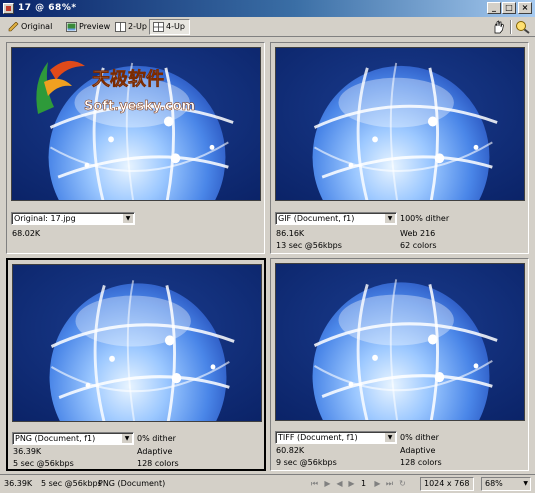 Image resolution: width=535 pixels, height=493 pixels. What do you see at coordinates (509, 8) in the screenshot?
I see `maximize-button: □` at bounding box center [509, 8].